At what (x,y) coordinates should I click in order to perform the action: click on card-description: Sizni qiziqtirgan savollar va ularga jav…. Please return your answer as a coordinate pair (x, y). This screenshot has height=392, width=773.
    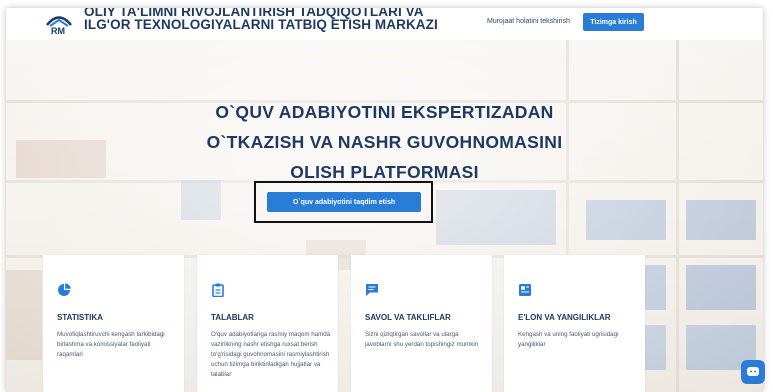
    Looking at the image, I should click on (422, 339).